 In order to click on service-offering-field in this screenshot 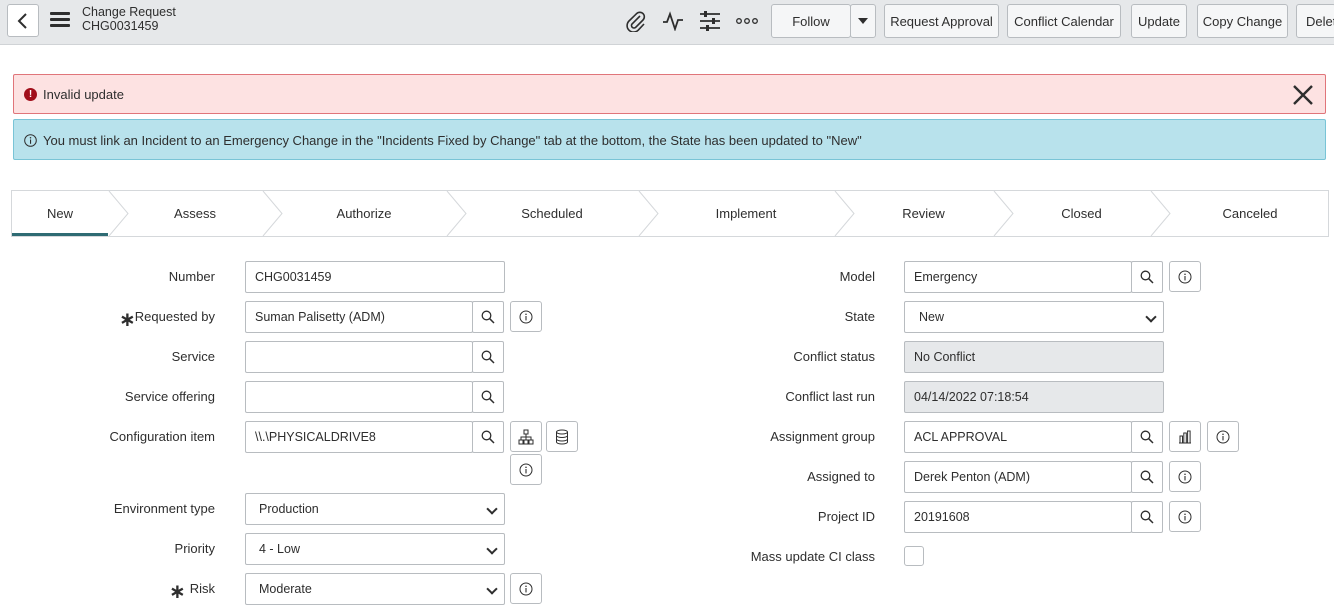, I will do `click(359, 397)`.